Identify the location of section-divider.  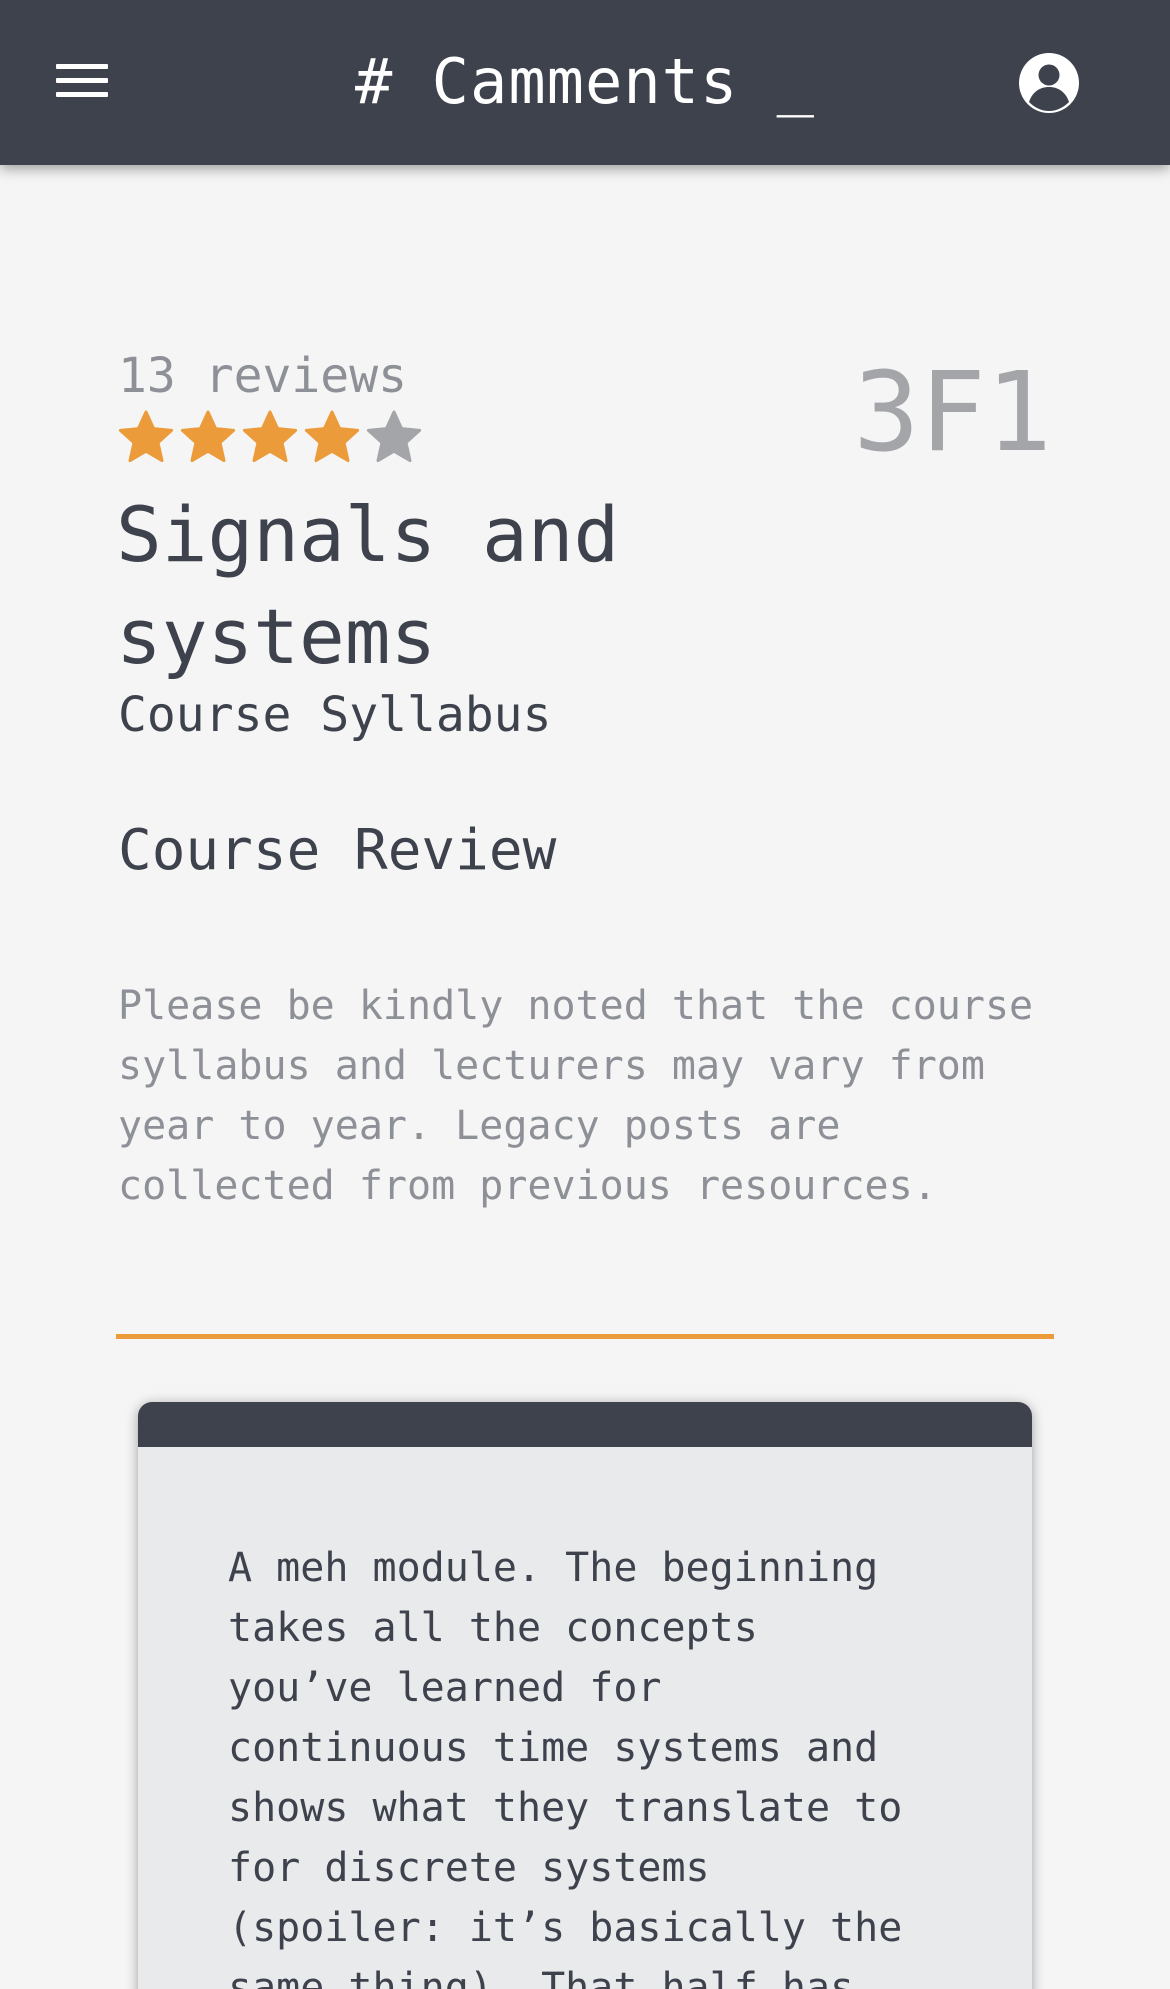
(585, 1336).